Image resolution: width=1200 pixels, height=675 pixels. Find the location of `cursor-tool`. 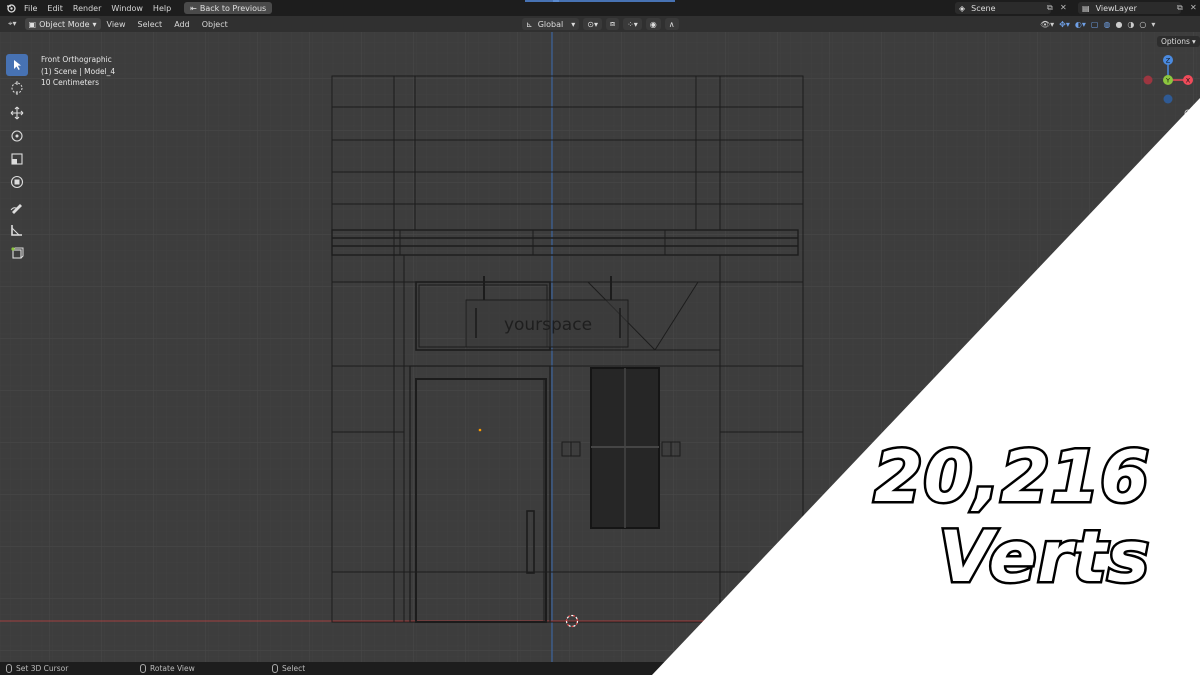

cursor-tool is located at coordinates (17, 88).